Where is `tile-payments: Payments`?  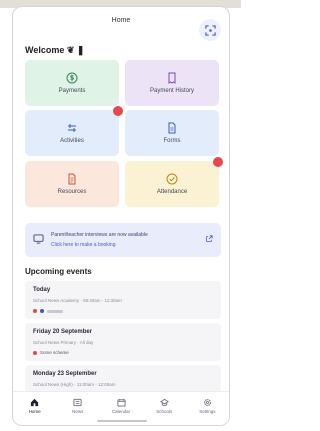
tile-payments: Payments is located at coordinates (72, 83).